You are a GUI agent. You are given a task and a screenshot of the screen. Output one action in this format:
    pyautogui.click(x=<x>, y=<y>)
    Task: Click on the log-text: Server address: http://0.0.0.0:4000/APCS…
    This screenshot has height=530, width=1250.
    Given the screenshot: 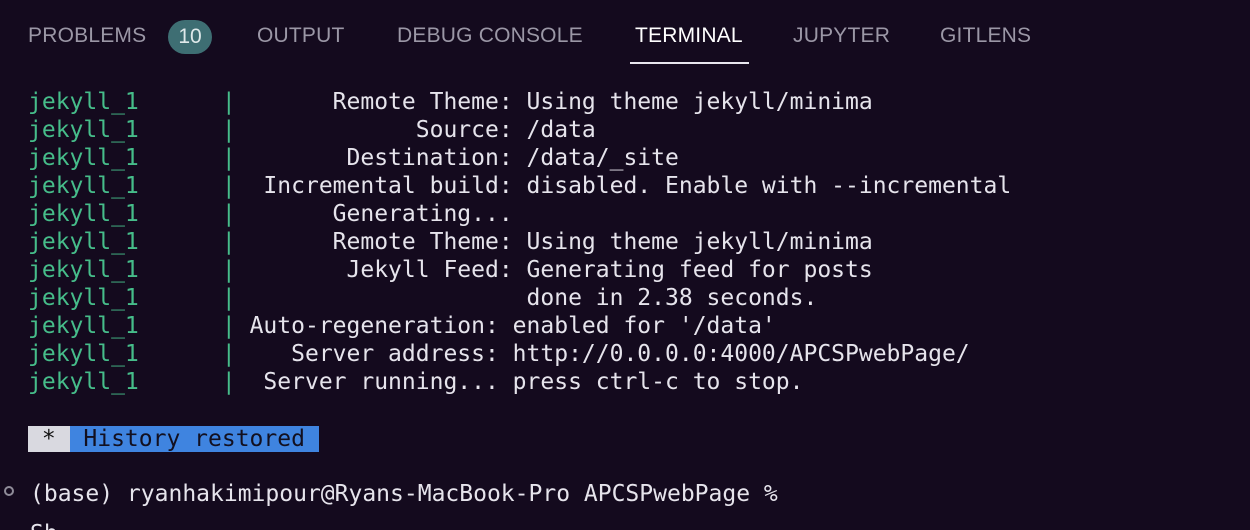 What is the action you would take?
    pyautogui.click(x=602, y=354)
    